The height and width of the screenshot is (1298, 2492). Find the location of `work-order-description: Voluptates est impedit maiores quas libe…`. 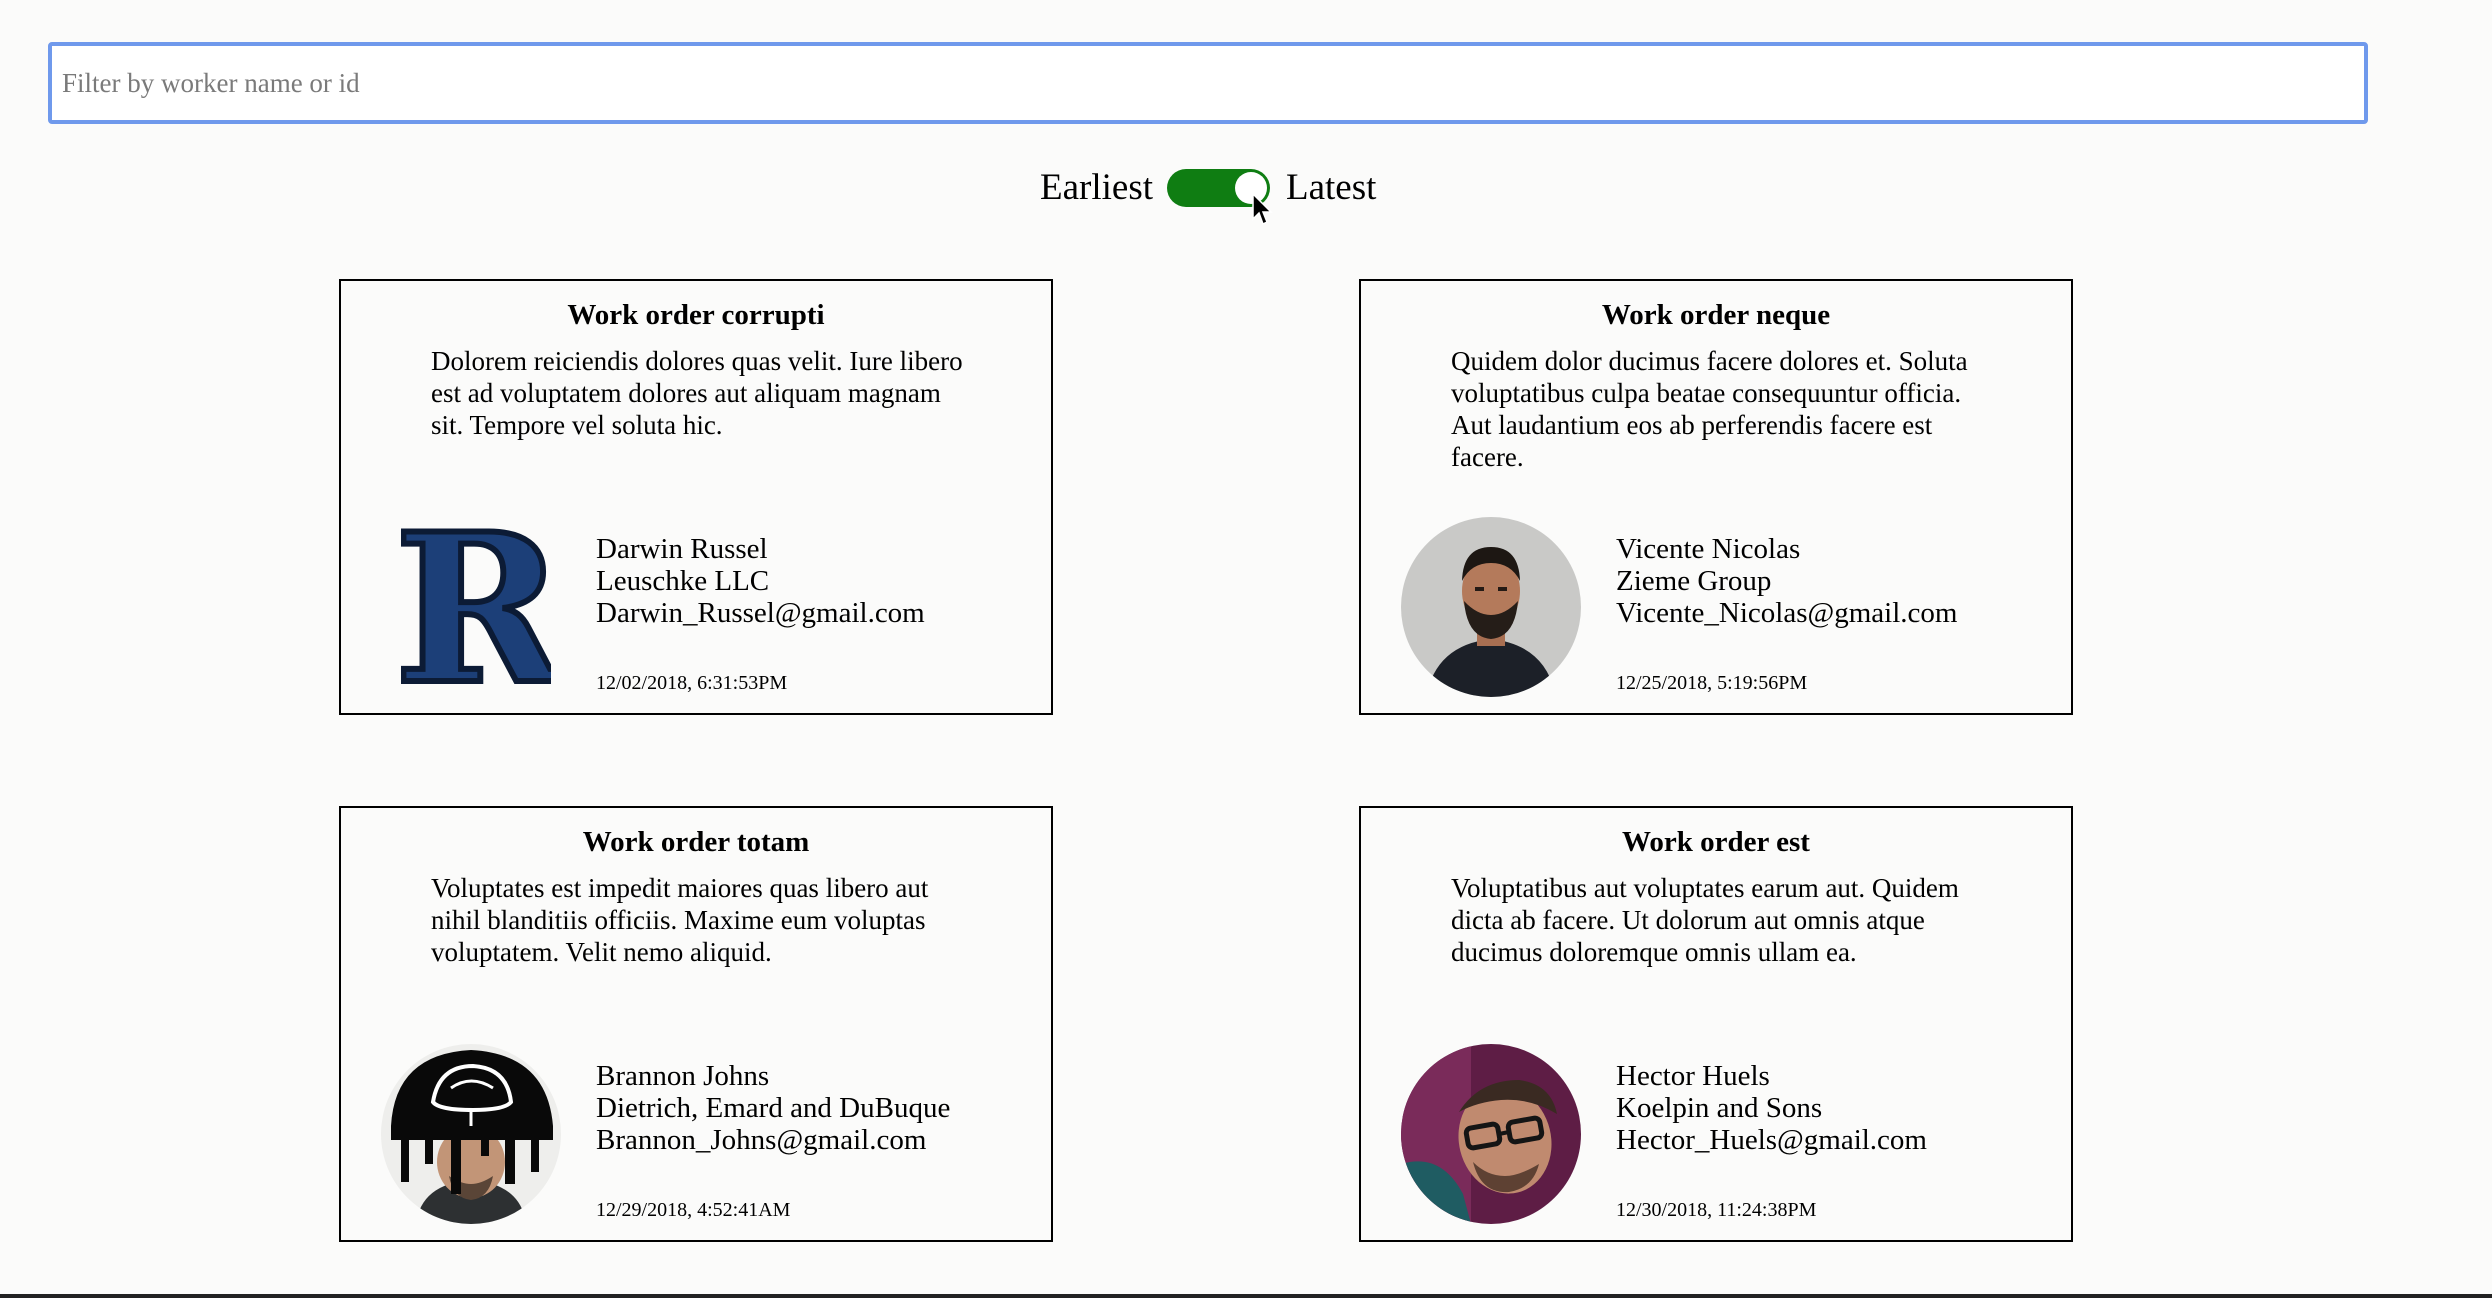

work-order-description: Voluptates est impedit maiores quas libe… is located at coordinates (680, 920).